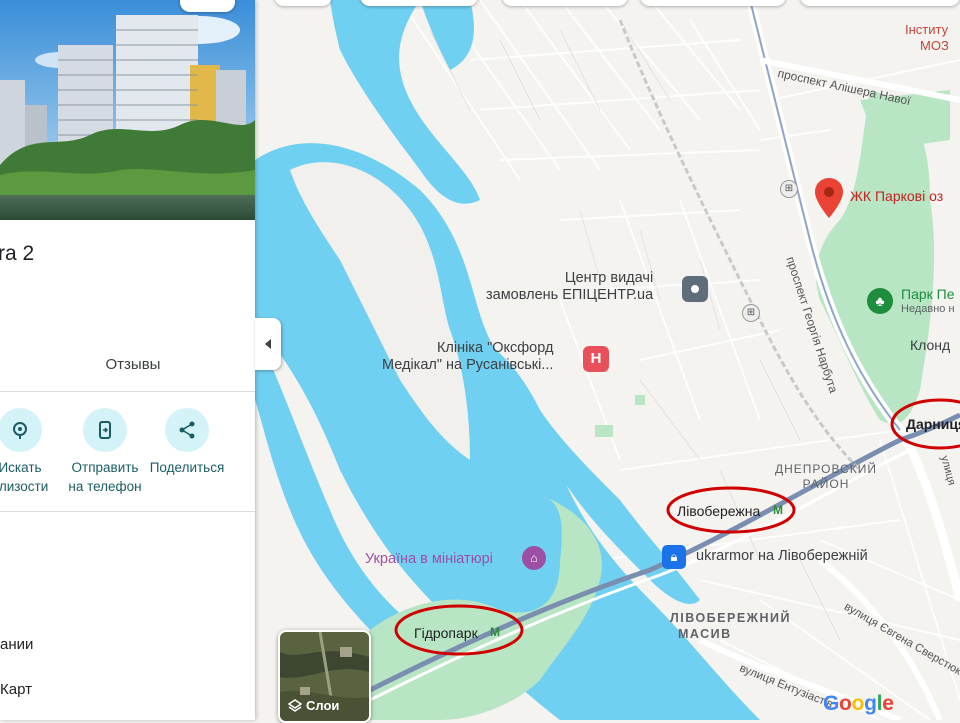  Describe the element at coordinates (17, 253) in the screenshot. I see `place-title: ra 2` at that location.